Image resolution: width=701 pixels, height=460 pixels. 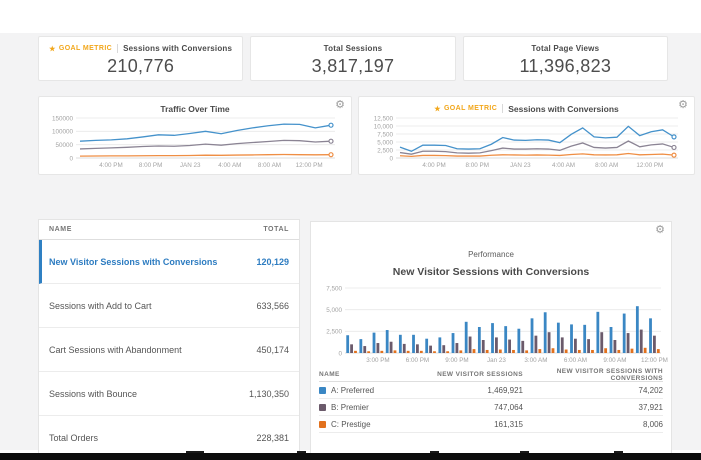 I want to click on segment-name: C: Prestige, so click(x=351, y=424).